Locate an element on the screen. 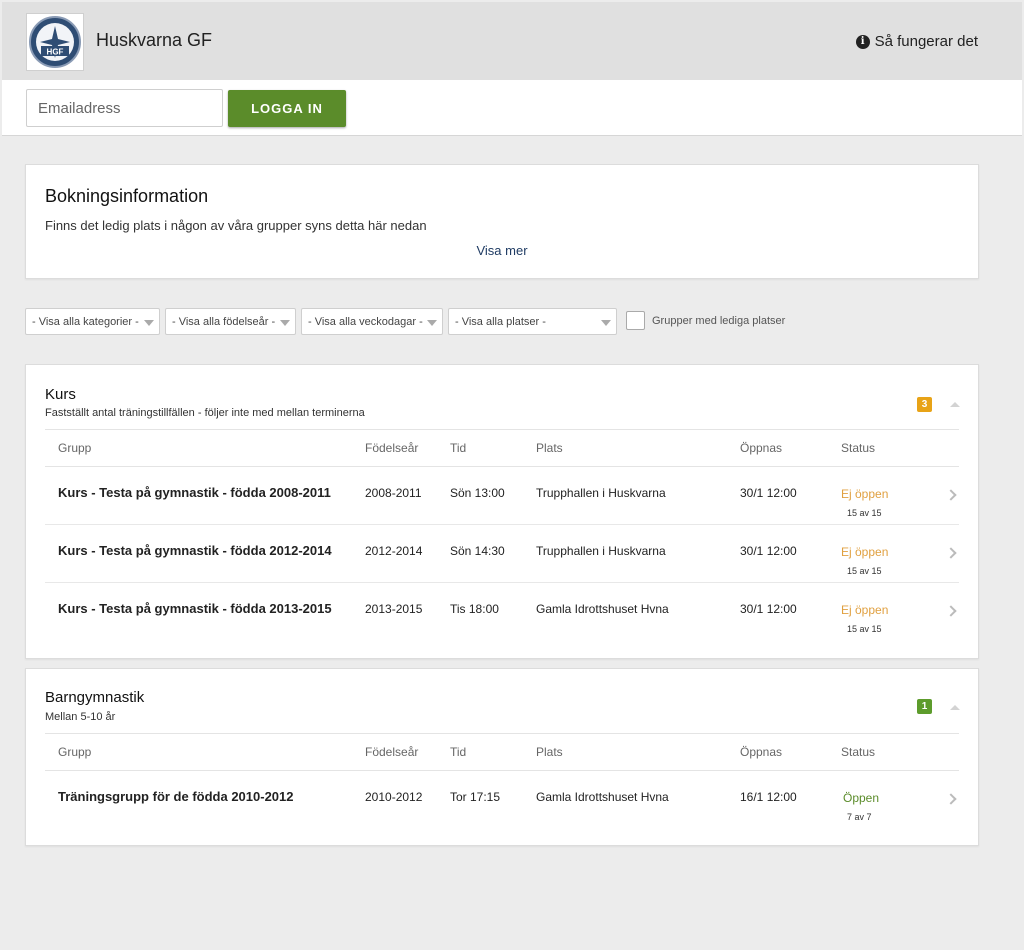 The height and width of the screenshot is (950, 1024). booking-info-title: Bokningsinformation is located at coordinates (127, 196).